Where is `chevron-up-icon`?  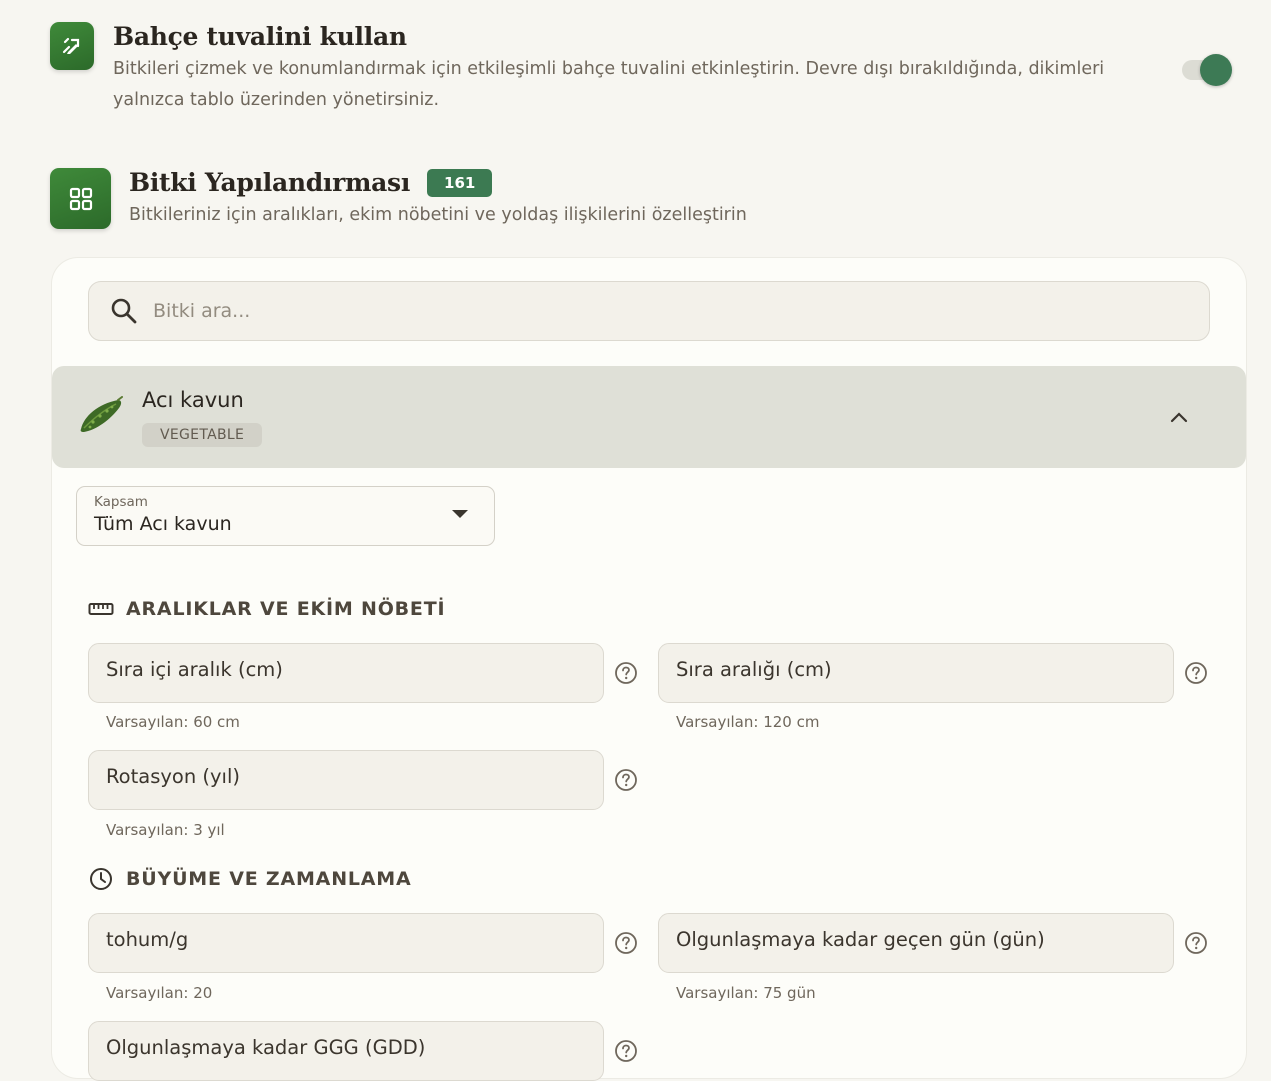
chevron-up-icon is located at coordinates (1179, 417).